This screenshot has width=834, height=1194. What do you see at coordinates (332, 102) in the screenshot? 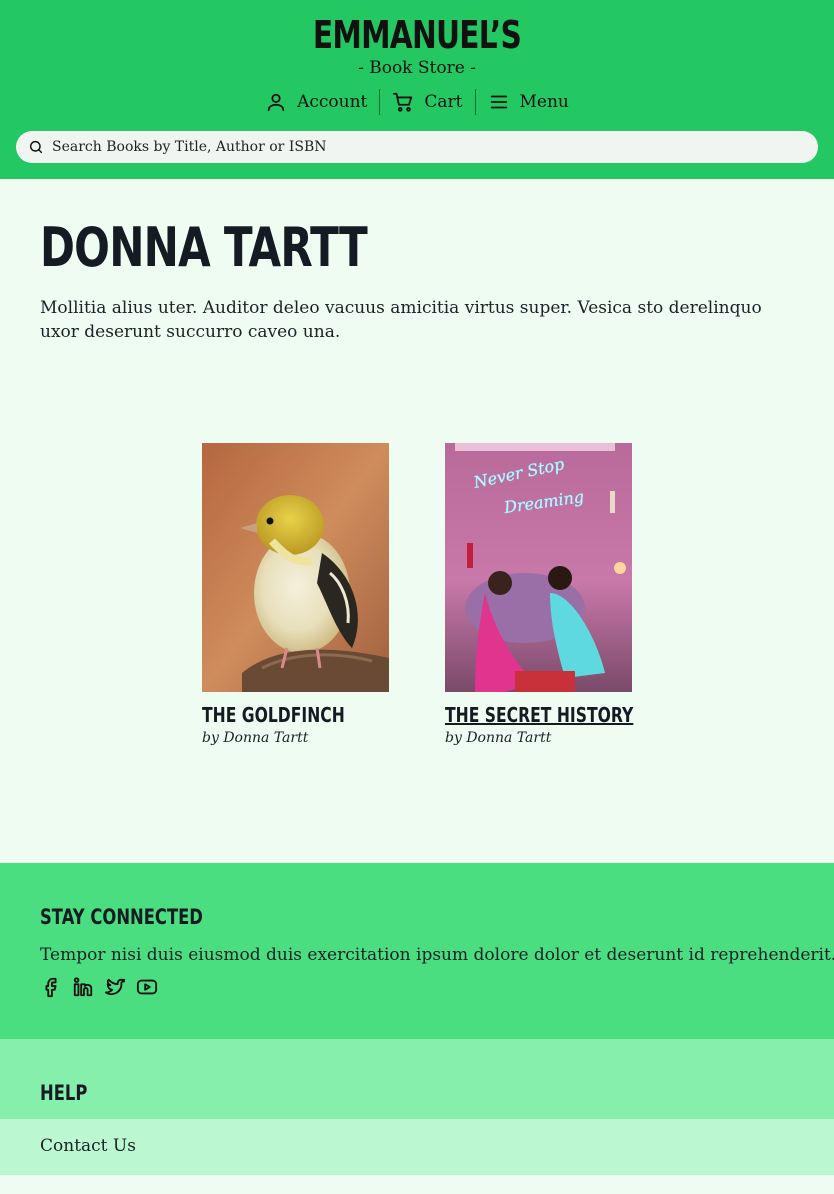
I see `account-label: Account` at bounding box center [332, 102].